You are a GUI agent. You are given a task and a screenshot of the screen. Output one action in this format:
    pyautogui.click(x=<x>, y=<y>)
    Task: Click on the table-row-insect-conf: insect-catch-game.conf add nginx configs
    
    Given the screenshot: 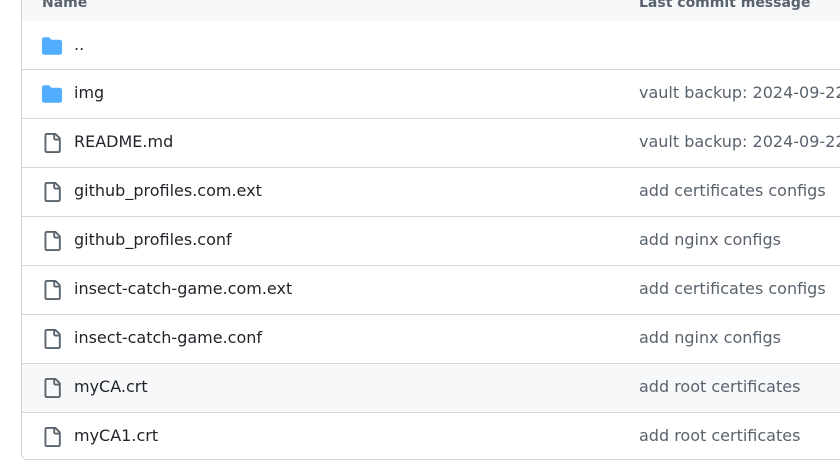 What is the action you would take?
    pyautogui.click(x=431, y=339)
    